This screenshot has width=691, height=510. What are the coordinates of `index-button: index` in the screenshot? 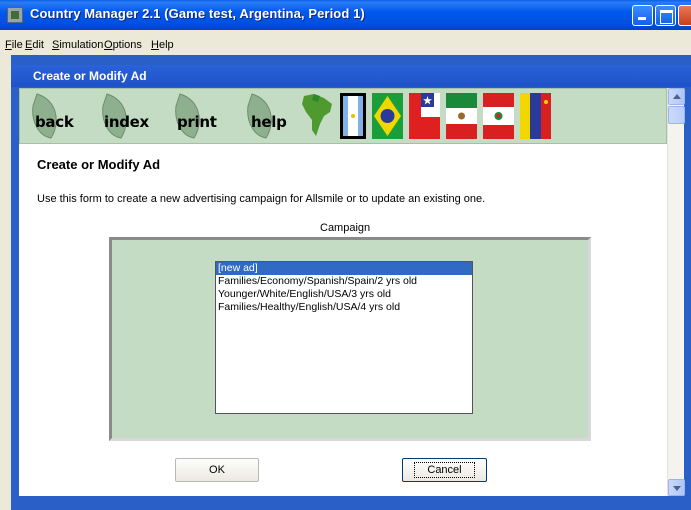 It's located at (126, 122).